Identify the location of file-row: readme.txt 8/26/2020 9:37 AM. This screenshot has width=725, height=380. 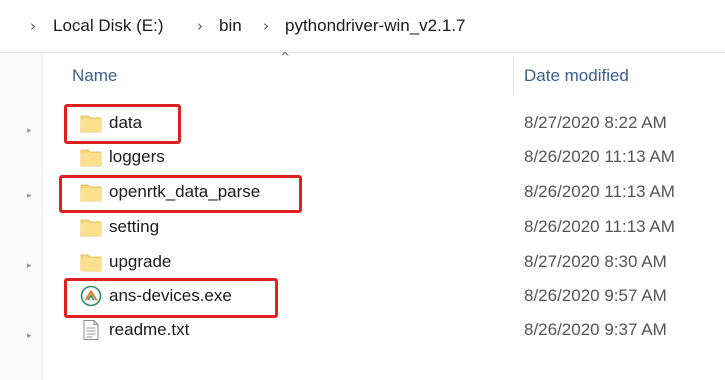
(362, 331).